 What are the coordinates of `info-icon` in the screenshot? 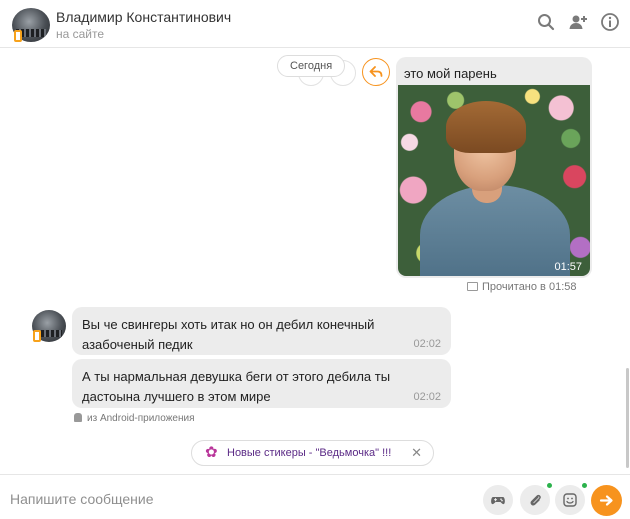 It's located at (610, 22).